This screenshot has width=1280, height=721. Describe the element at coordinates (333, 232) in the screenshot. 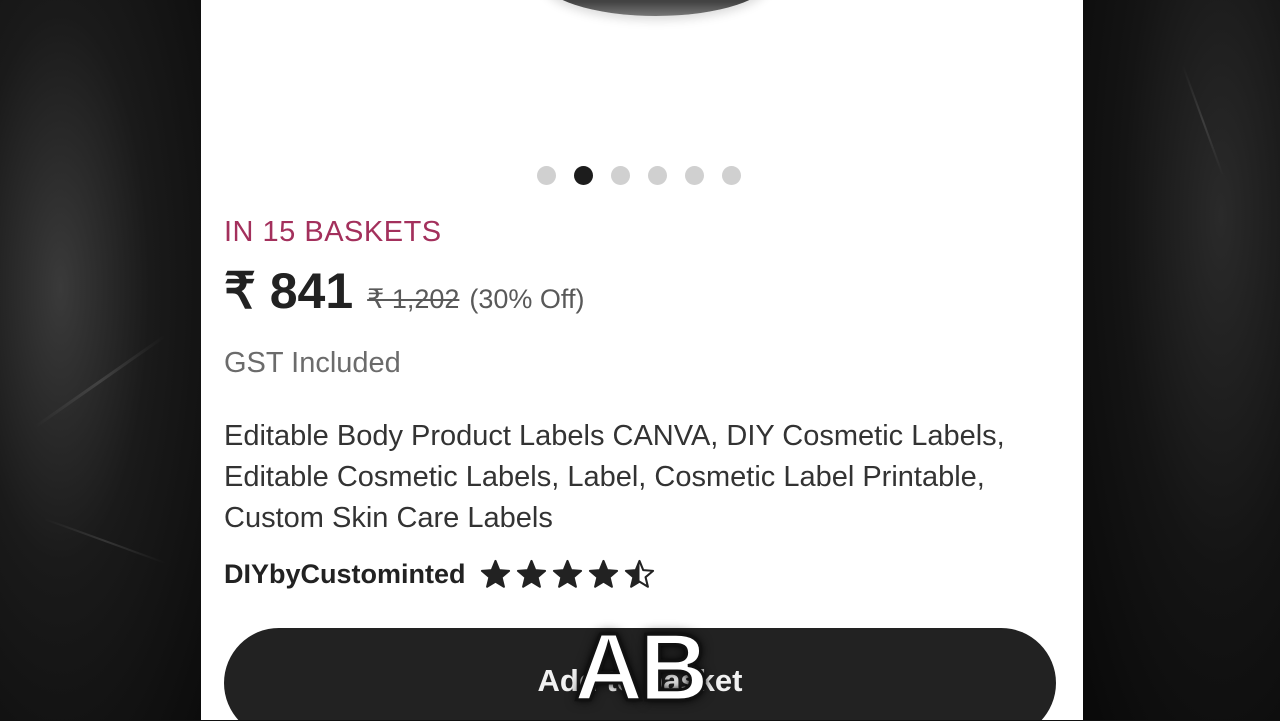

I see `baskets-count: IN 15 BASKETS` at that location.